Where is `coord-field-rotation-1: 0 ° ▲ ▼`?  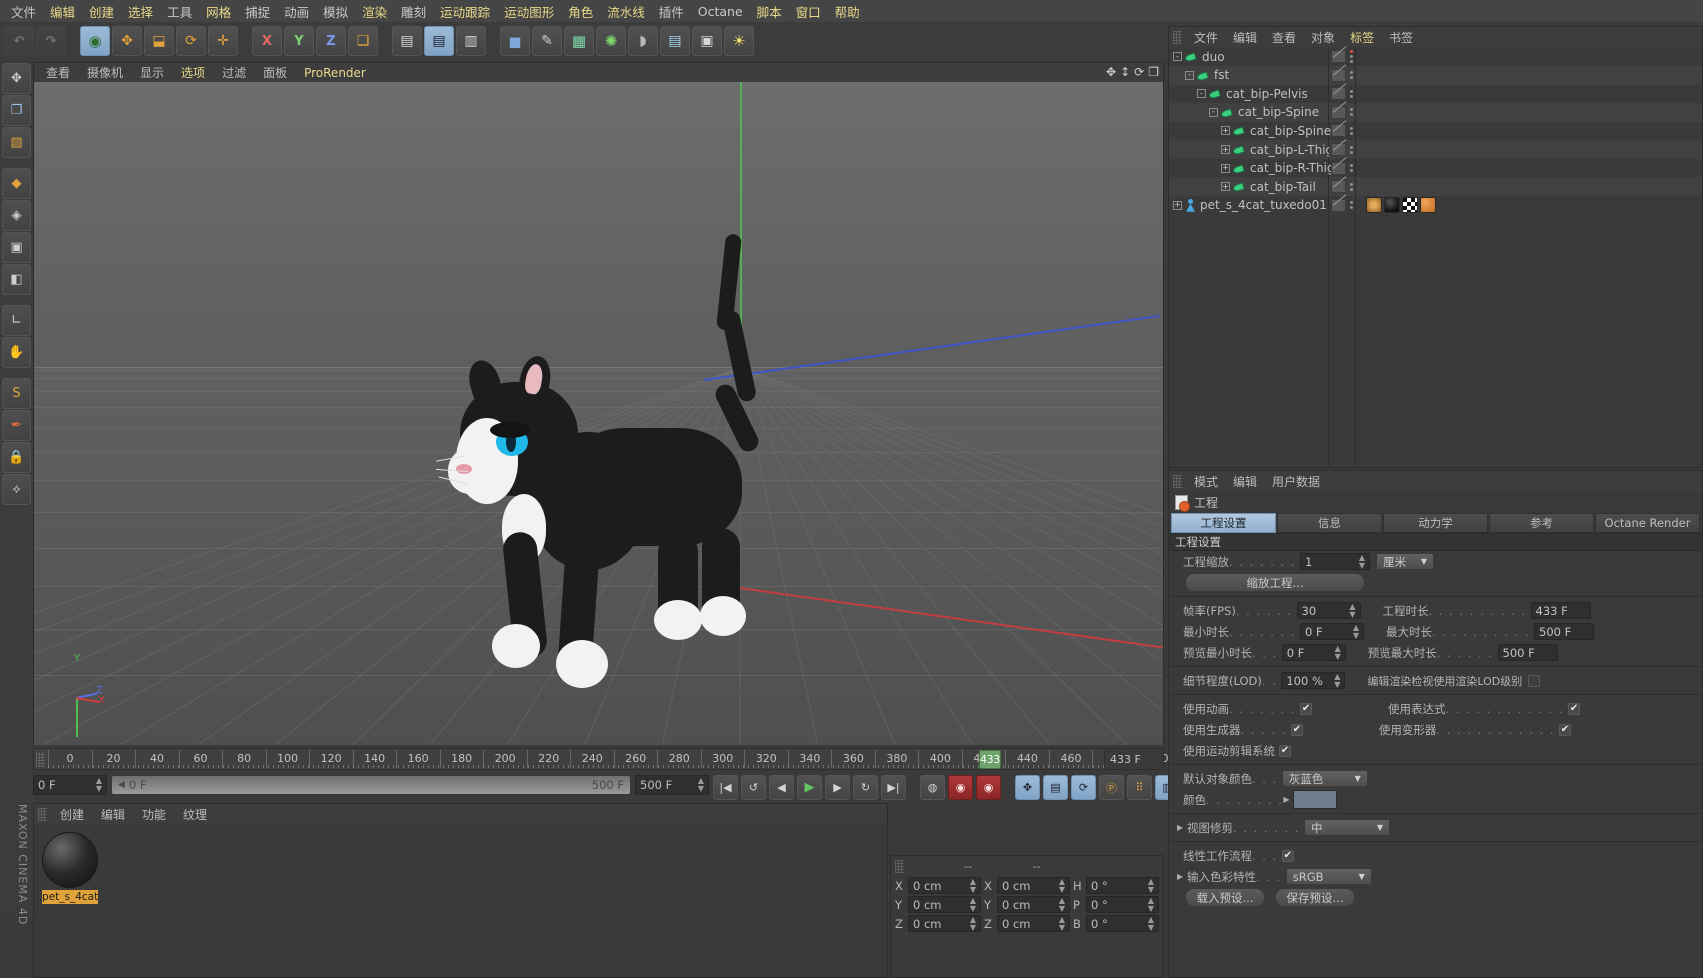 coord-field-rotation-1: 0 ° ▲ ▼ is located at coordinates (1122, 904).